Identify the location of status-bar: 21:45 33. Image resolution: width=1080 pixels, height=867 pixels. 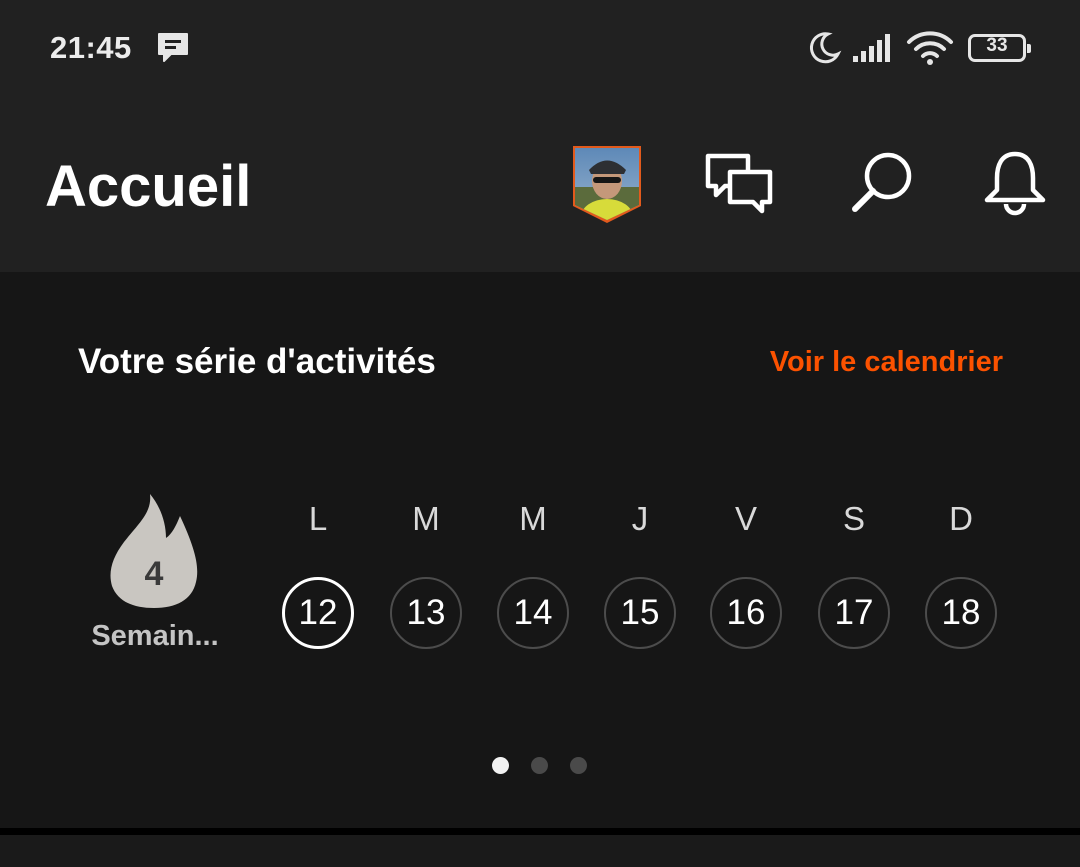
(540, 50).